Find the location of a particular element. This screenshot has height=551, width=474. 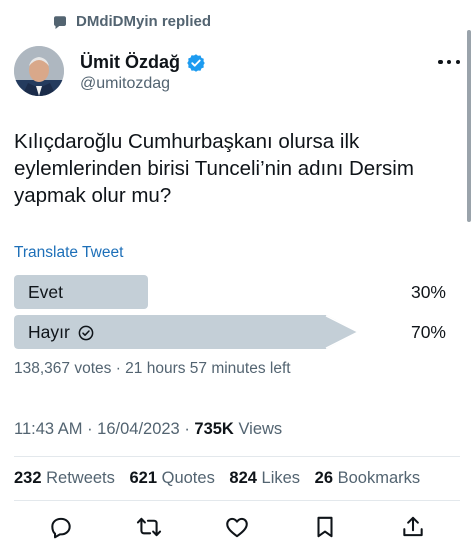

poll-percent-evet: 30% is located at coordinates (428, 292).